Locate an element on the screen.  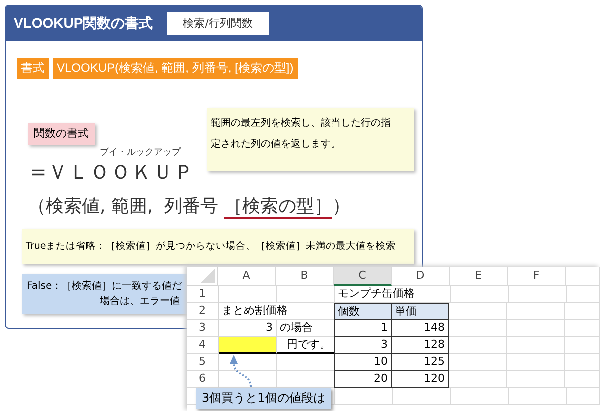
row-number: 1 is located at coordinates (203, 294).